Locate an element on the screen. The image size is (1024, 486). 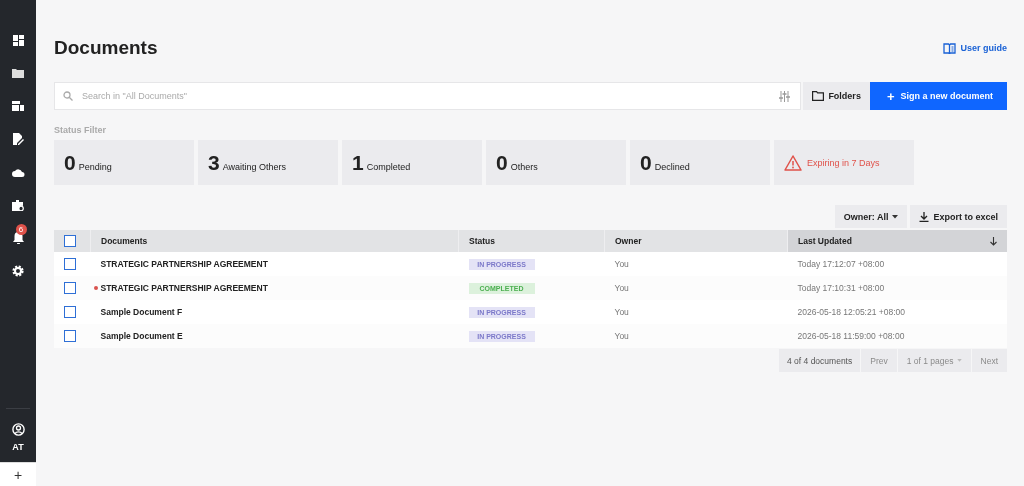
briefcase-icon is located at coordinates (18, 205).